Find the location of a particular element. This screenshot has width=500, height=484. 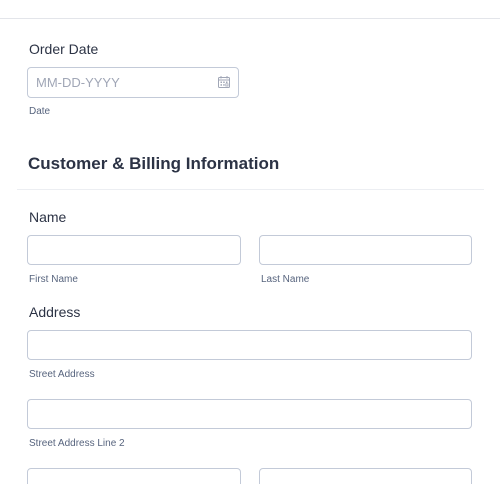

last-name-input is located at coordinates (365, 250).